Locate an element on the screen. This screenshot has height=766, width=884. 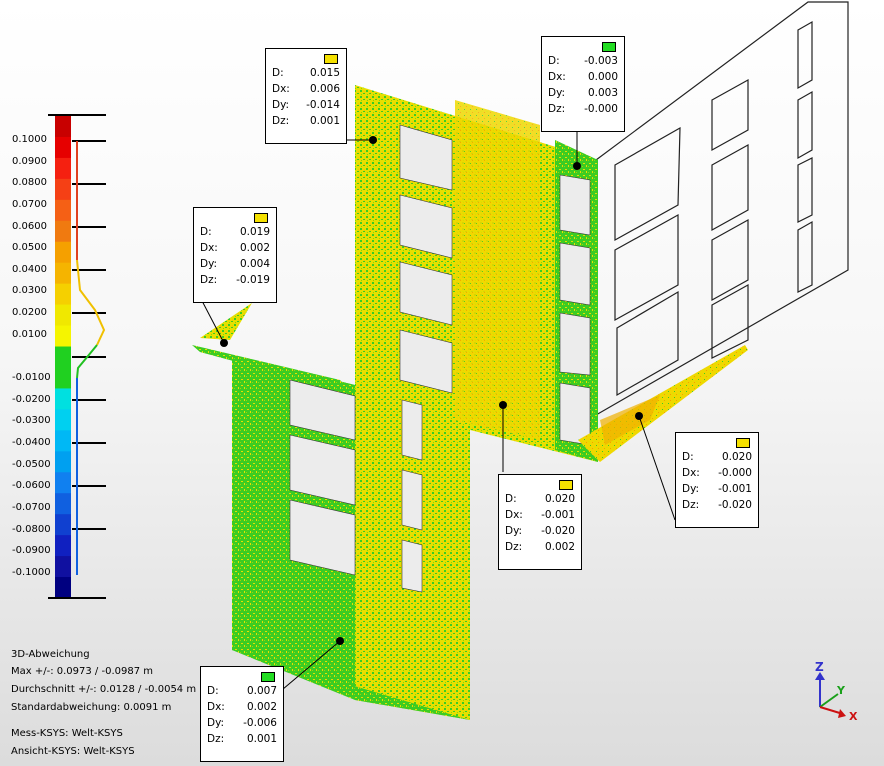
stats-max: Max +/-: 0.0973 / -0.0987 m is located at coordinates (82, 671).